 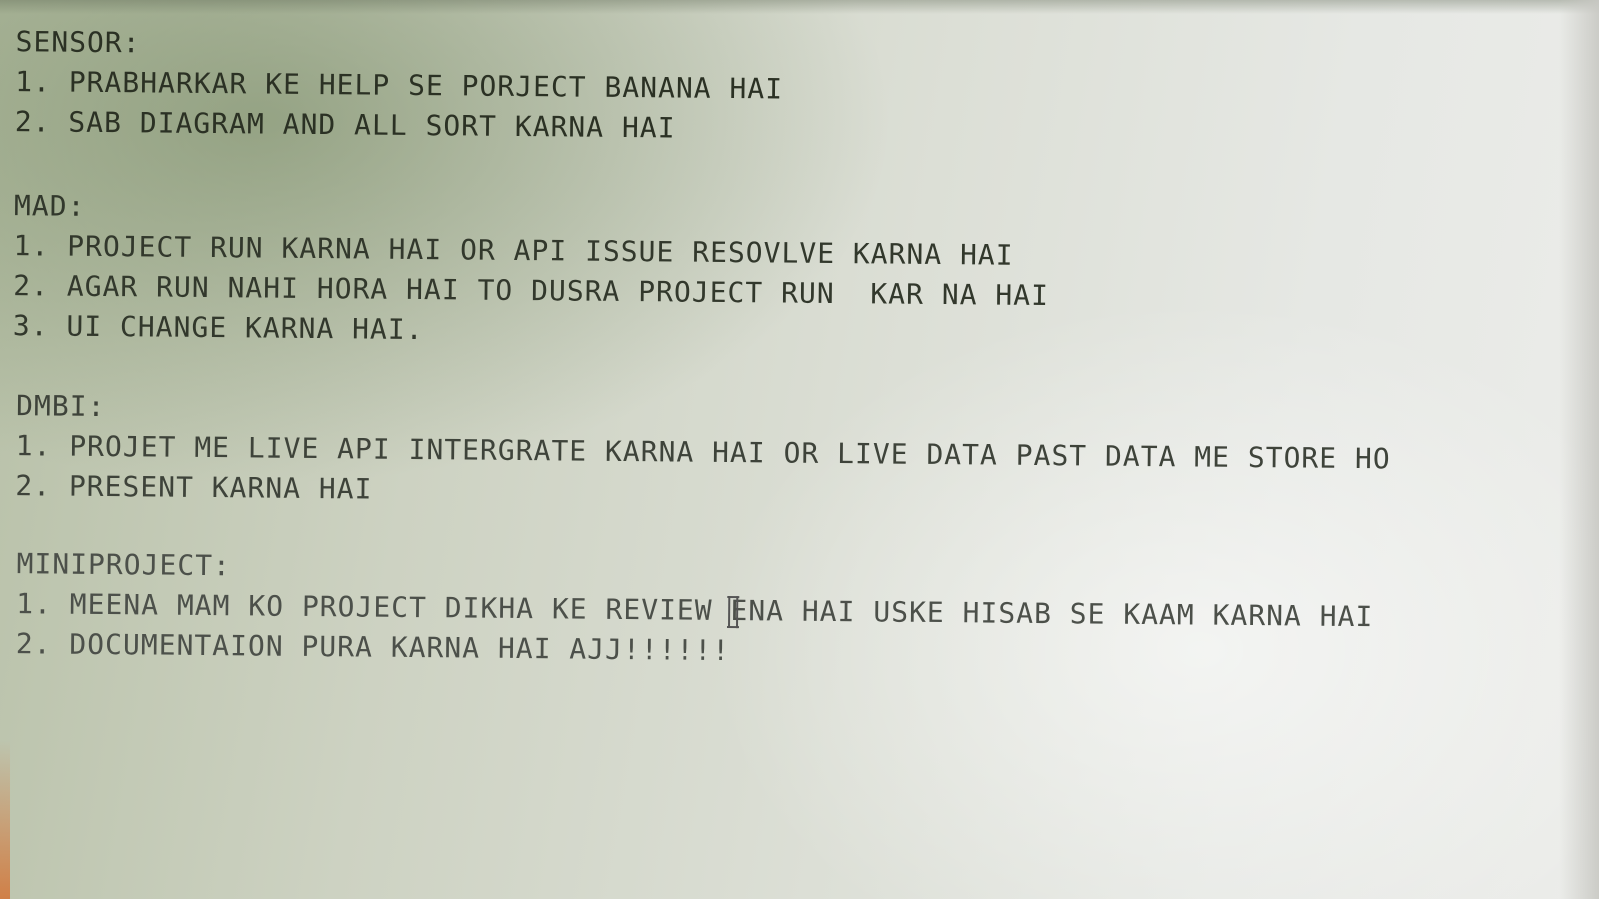 I want to click on list-item-text: ENA HAI USKE HISAB SE KAAM KARNA HAI, so click(x=1052, y=614).